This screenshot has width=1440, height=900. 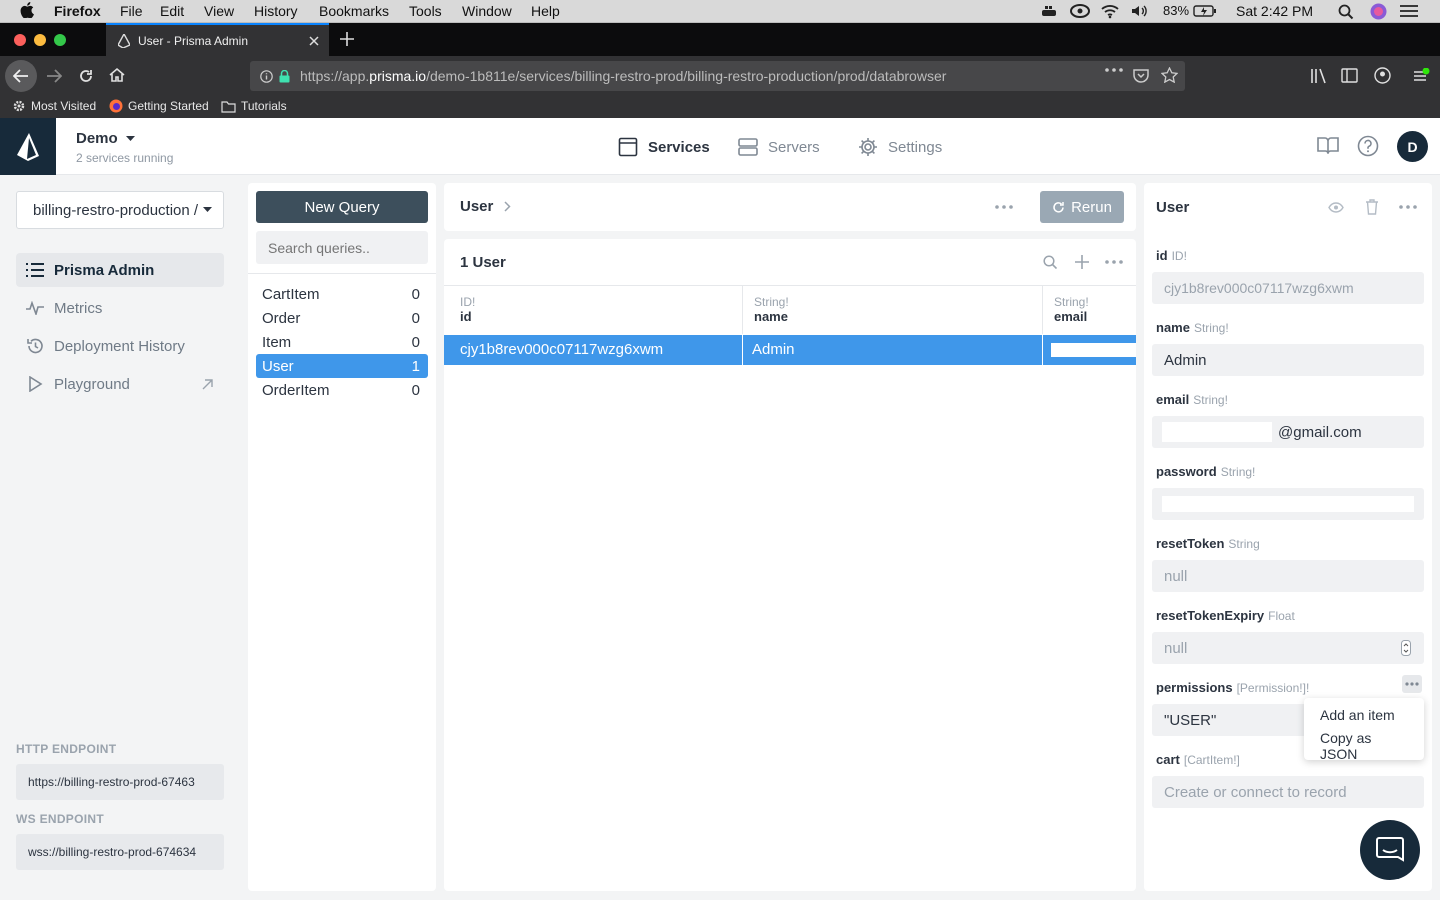 I want to click on menu-clock: Sat 2:42 PM, so click(x=1274, y=11).